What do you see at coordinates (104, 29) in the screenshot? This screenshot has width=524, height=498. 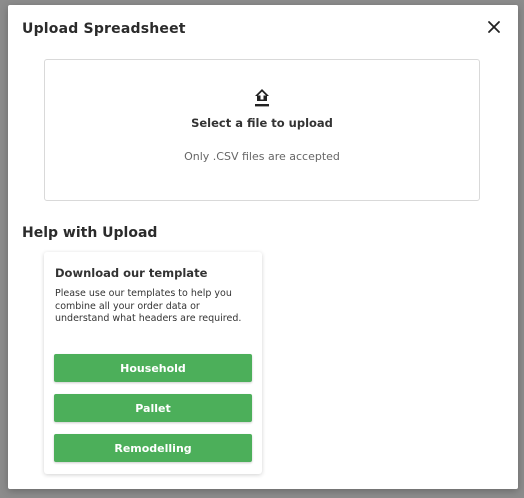 I see `modal-title: Upload Spreadsheet` at bounding box center [104, 29].